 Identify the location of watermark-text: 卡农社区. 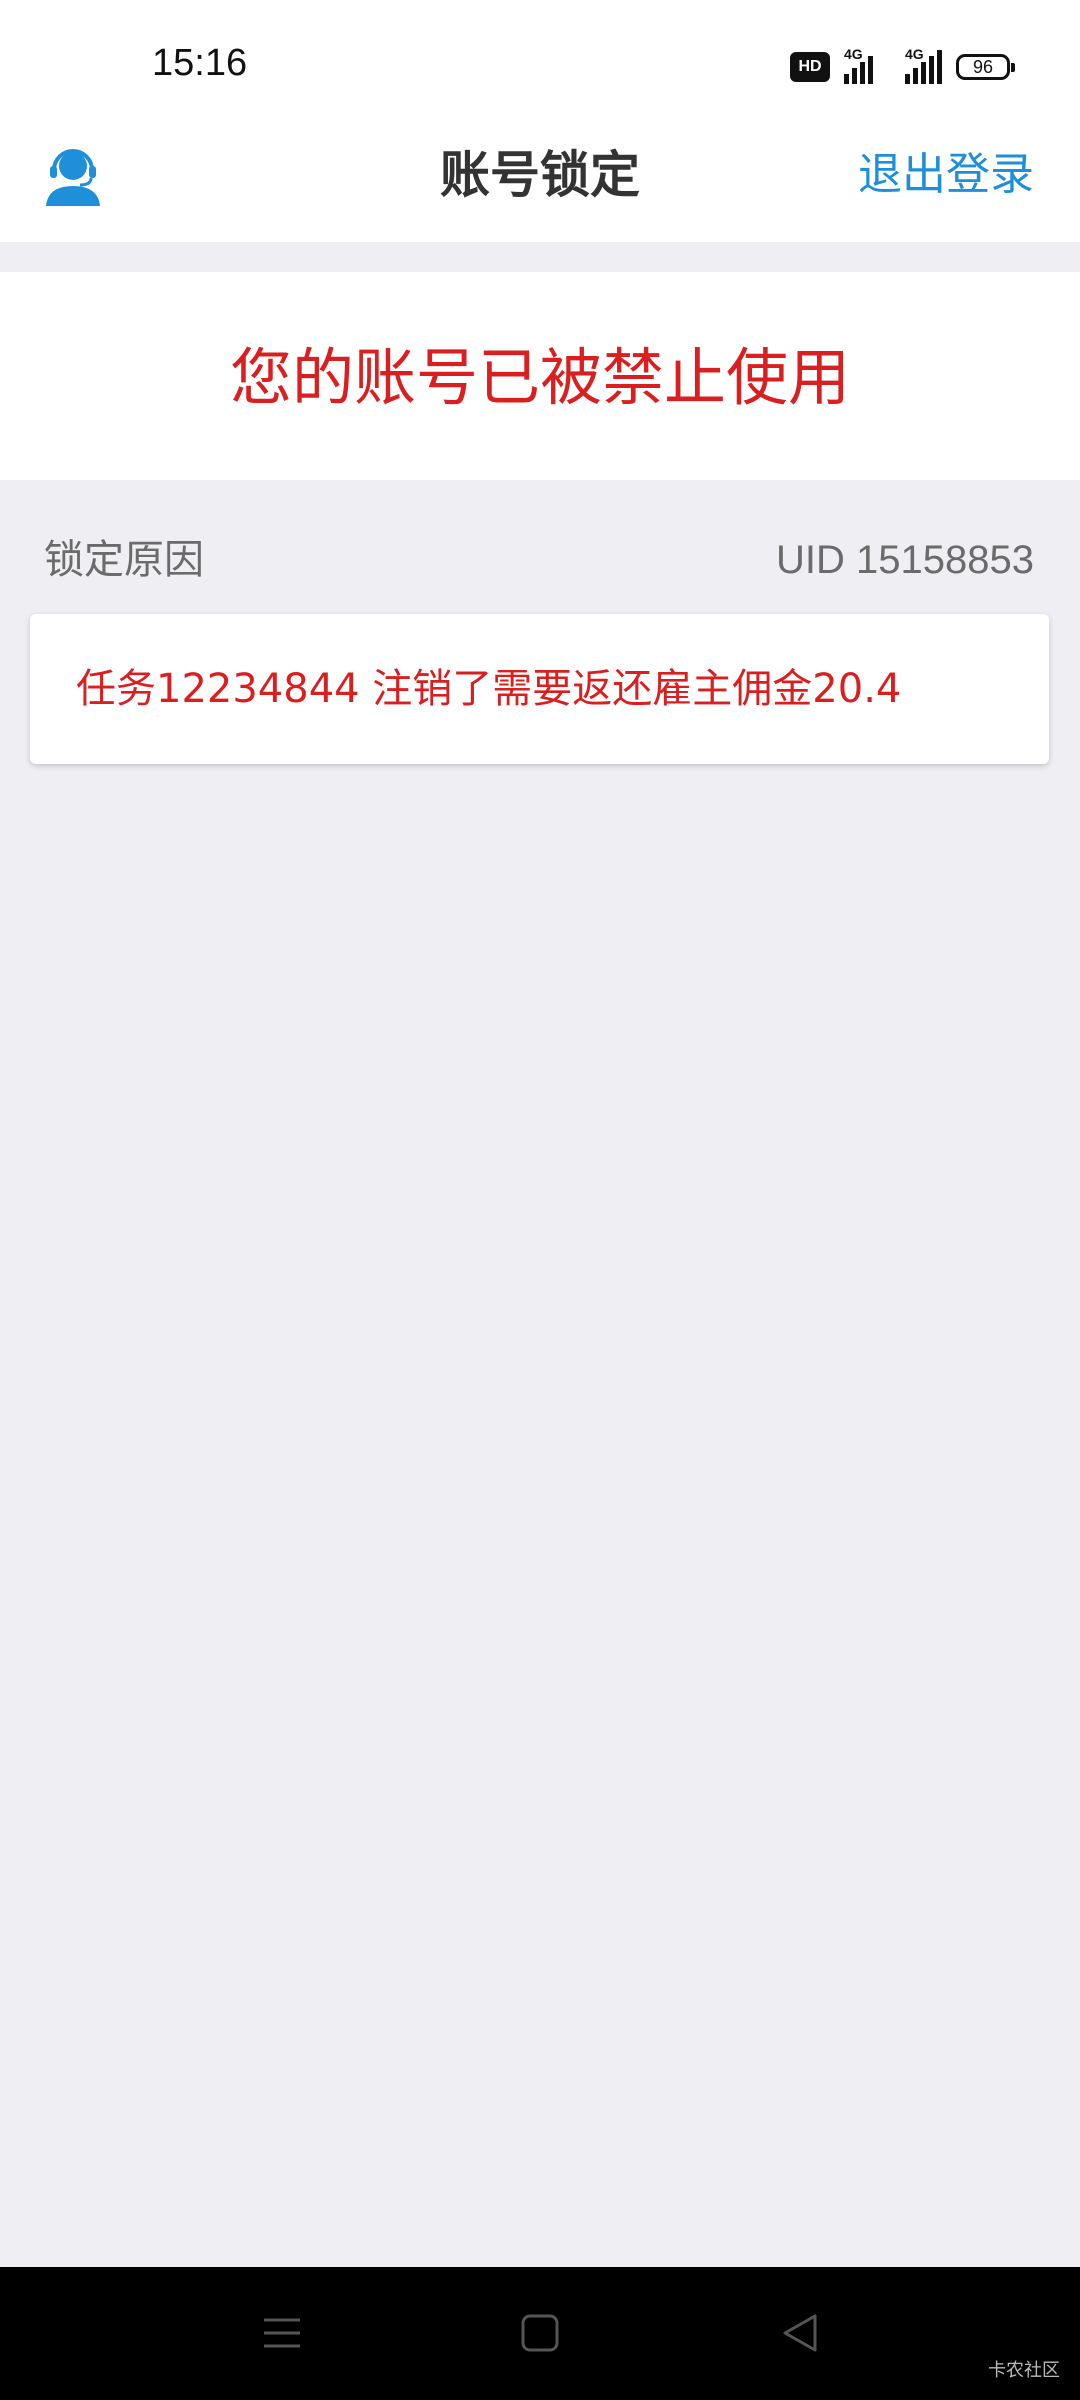
(1024, 2370).